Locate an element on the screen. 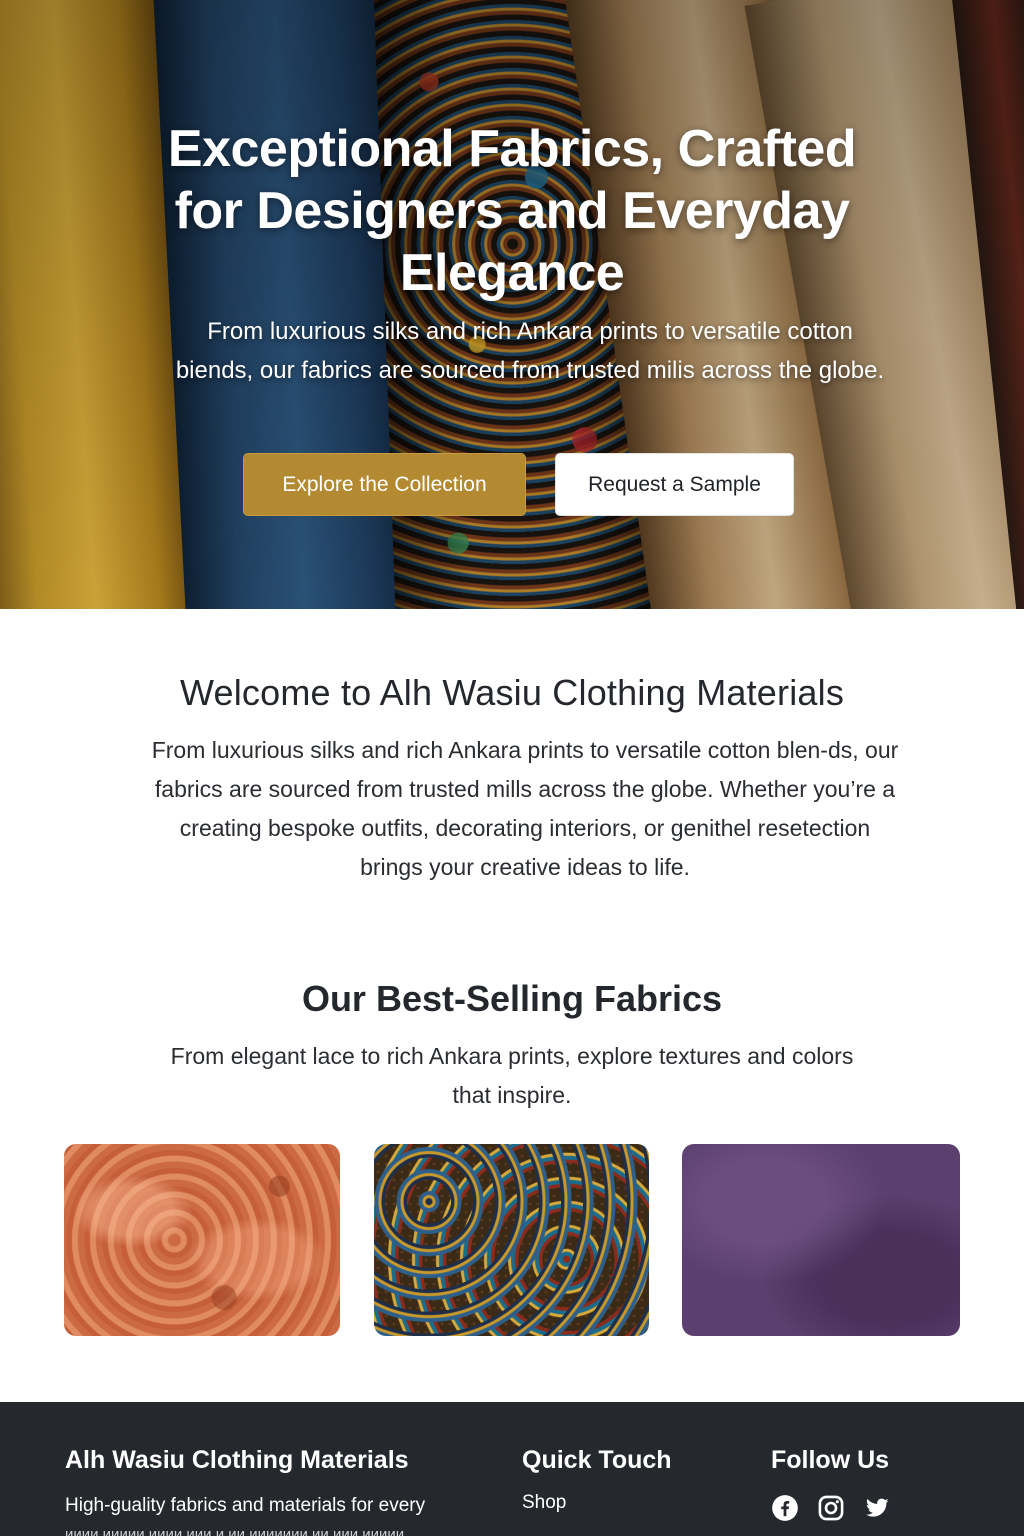 The width and height of the screenshot is (1024, 1536). coral-lace-fabric-card is located at coordinates (202, 1240).